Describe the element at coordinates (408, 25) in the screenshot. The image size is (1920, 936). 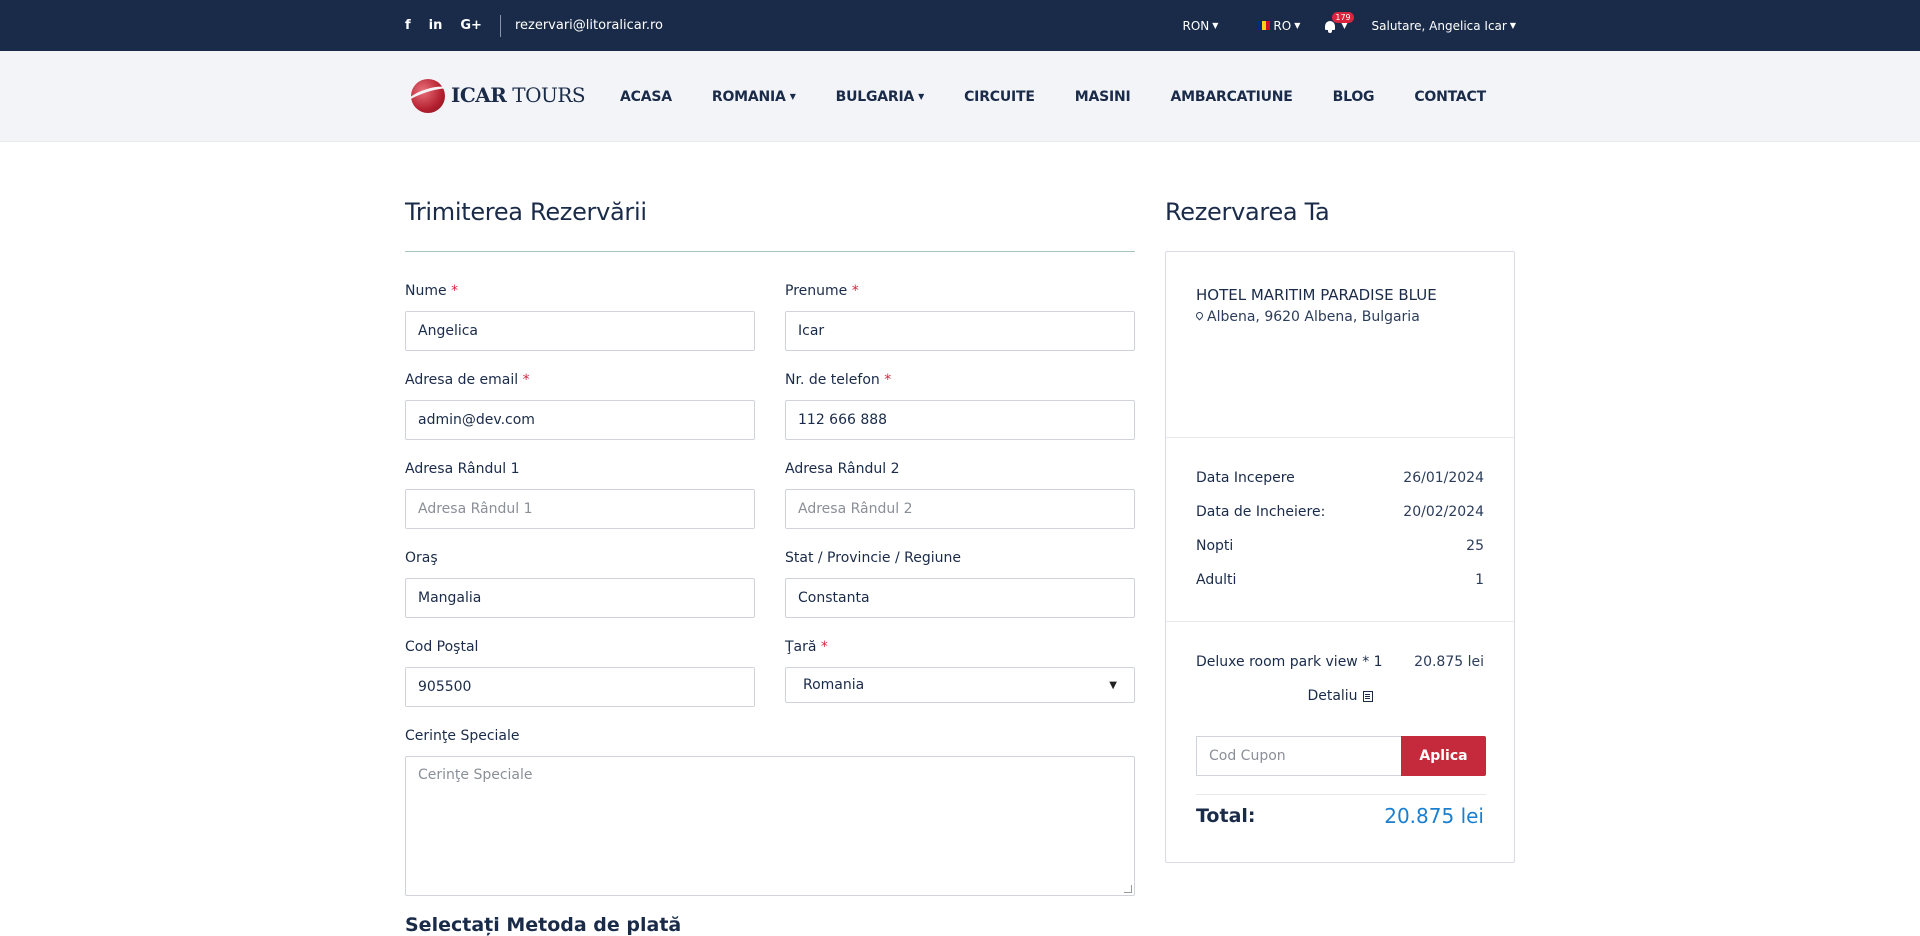
I see `facebook-icon: f` at that location.